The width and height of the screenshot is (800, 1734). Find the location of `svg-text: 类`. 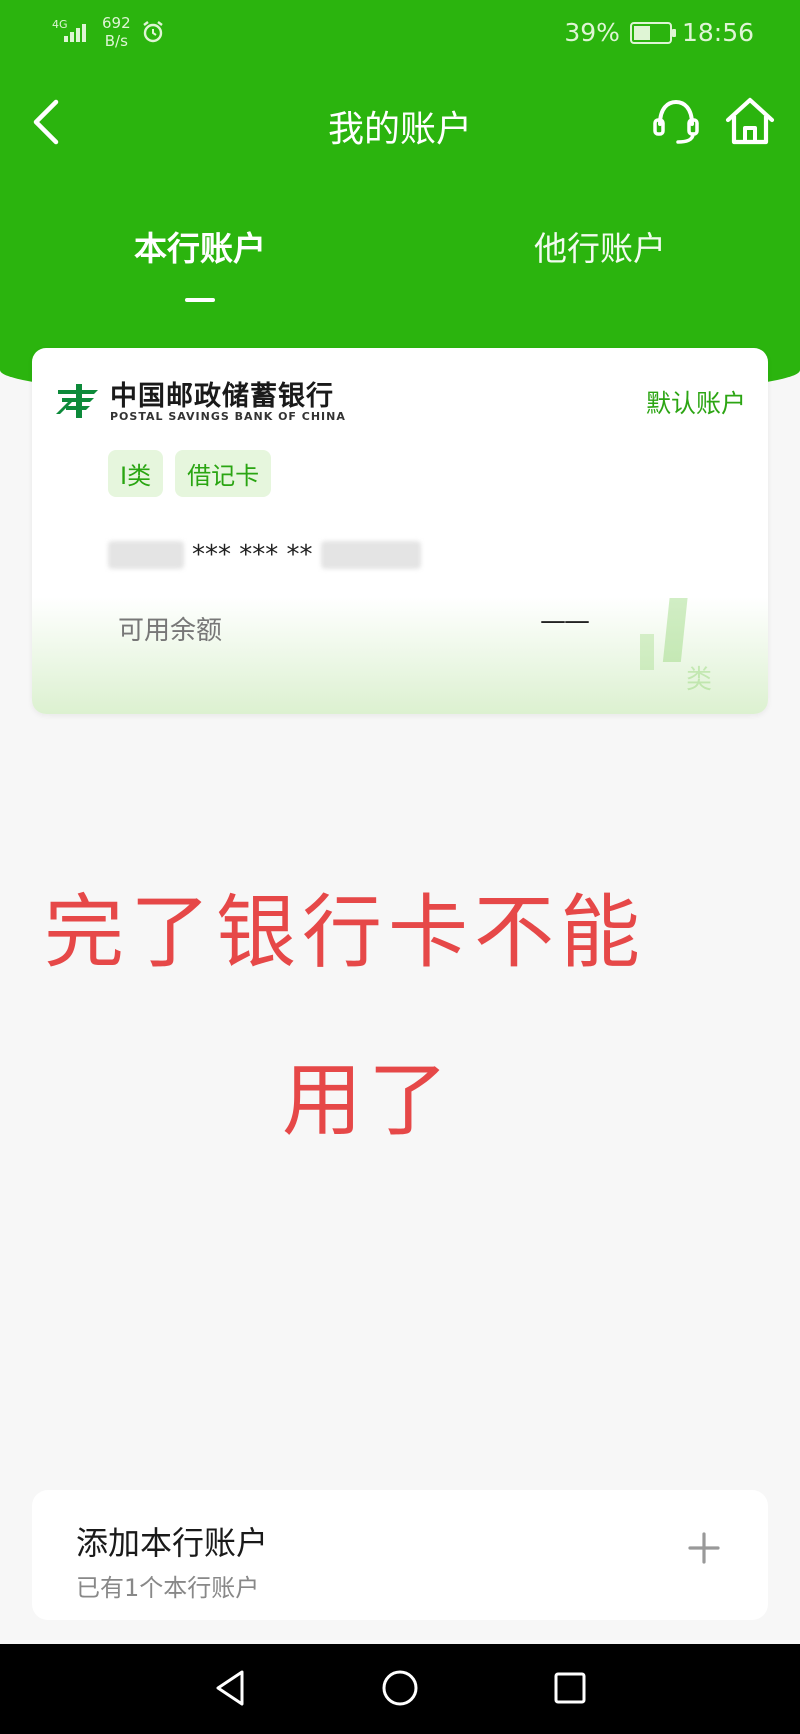

svg-text: 类 is located at coordinates (699, 679).